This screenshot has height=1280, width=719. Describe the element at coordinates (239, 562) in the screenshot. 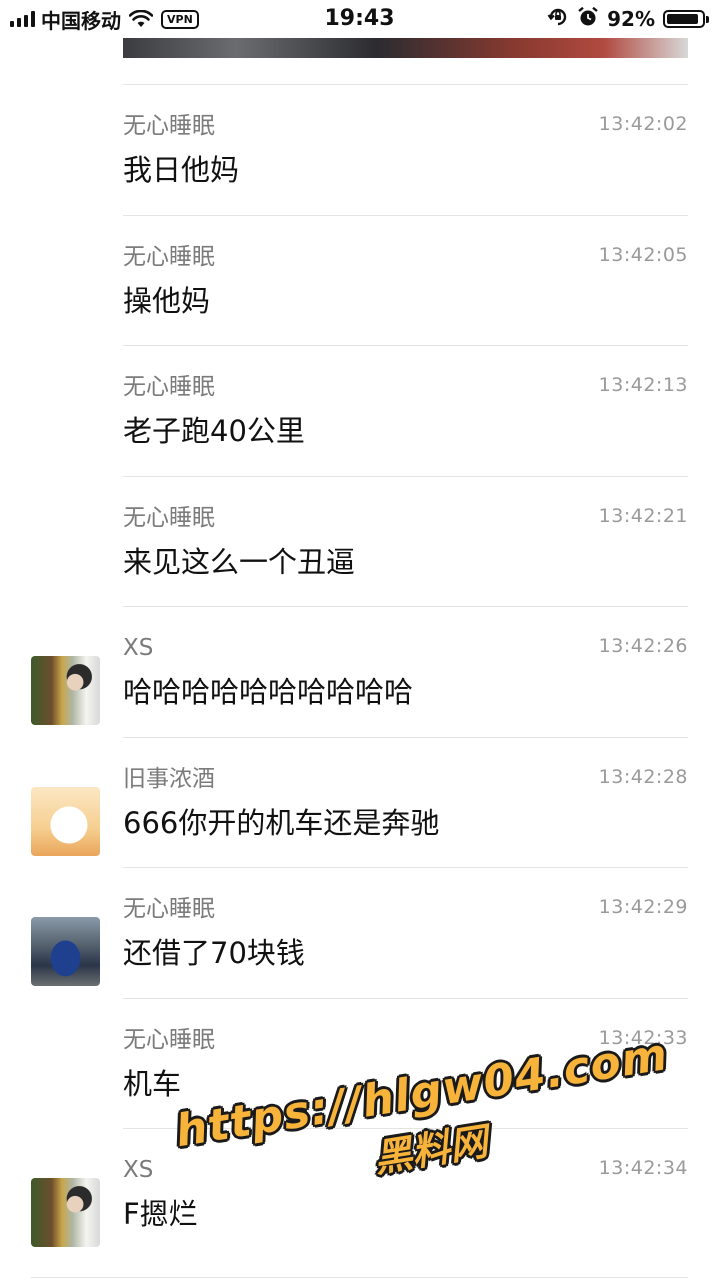

I see `message-text: 来见这么一个丑逼` at that location.